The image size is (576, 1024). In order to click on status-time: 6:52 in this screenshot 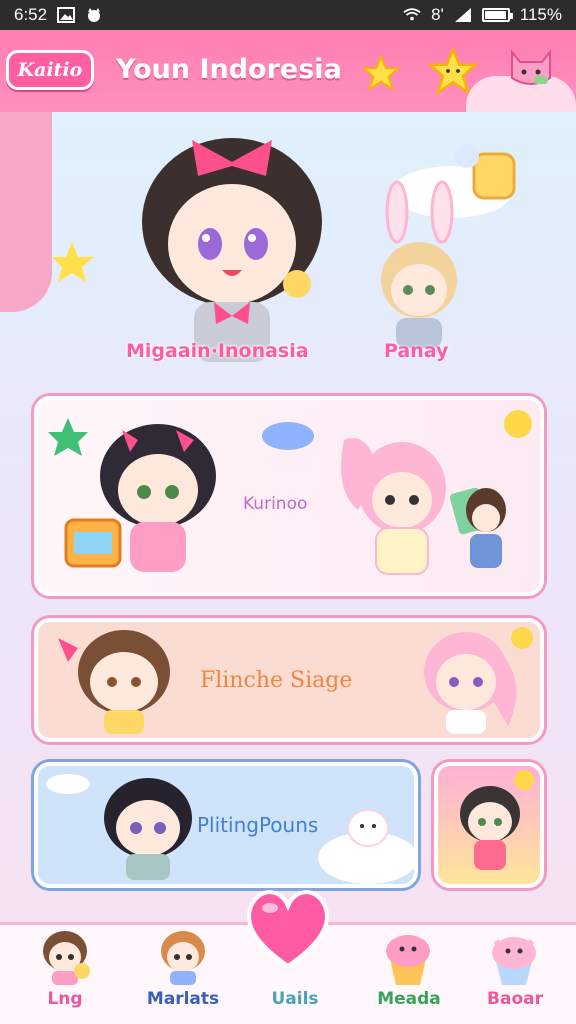, I will do `click(31, 14)`.